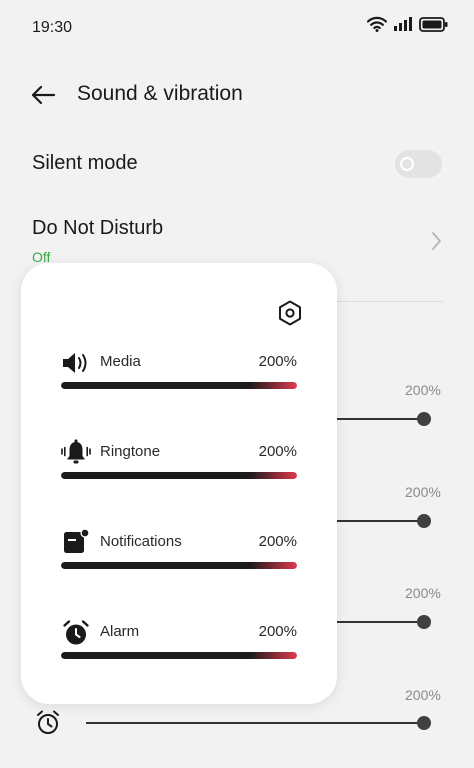  What do you see at coordinates (424, 419) in the screenshot?
I see `media-volume-thumb-bg` at bounding box center [424, 419].